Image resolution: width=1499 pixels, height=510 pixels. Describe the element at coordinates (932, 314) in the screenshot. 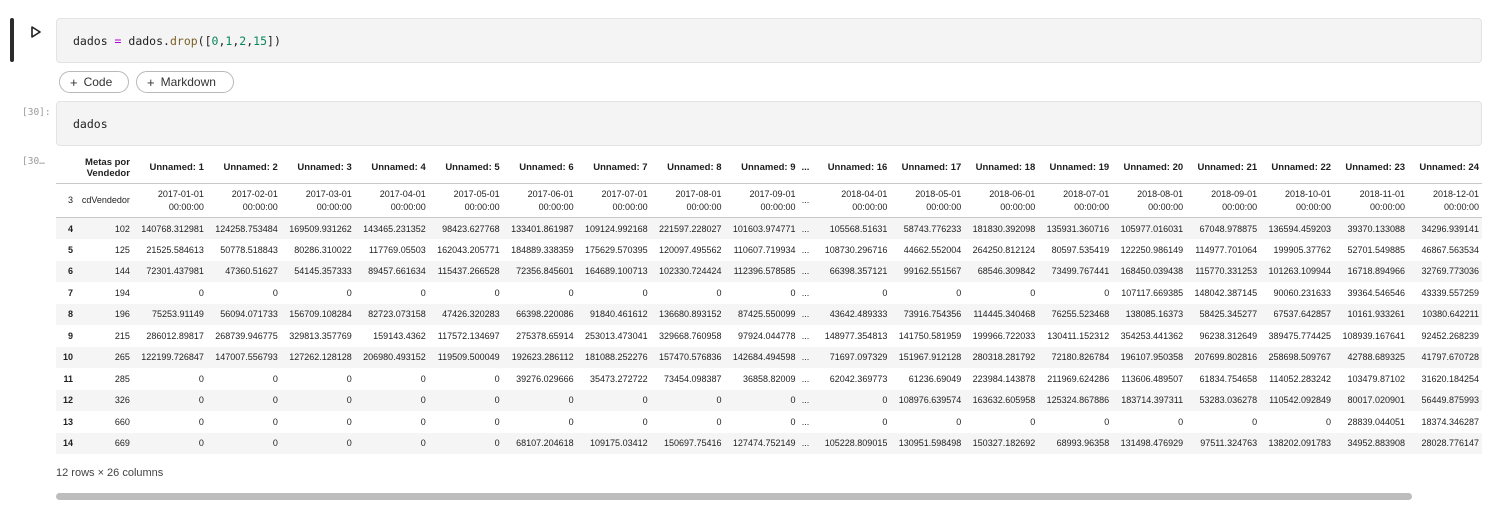

I see `table-cell: 73916.754356` at that location.